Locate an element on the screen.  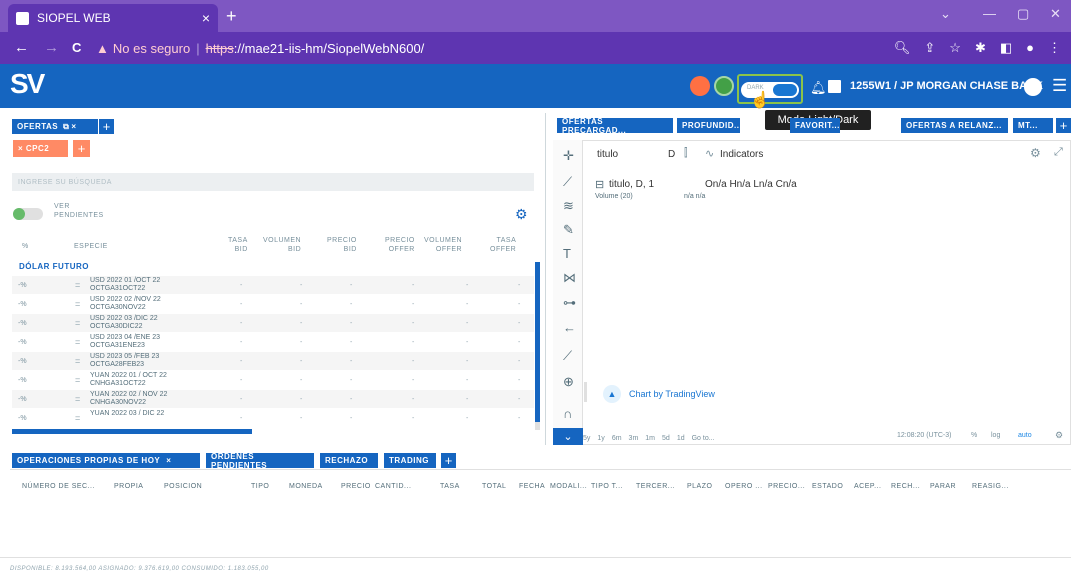
table-row: -% = USD 2022 01 /OCT 22 OCTGA31OCT22 - - - - - - is located at coordinates (273, 285).